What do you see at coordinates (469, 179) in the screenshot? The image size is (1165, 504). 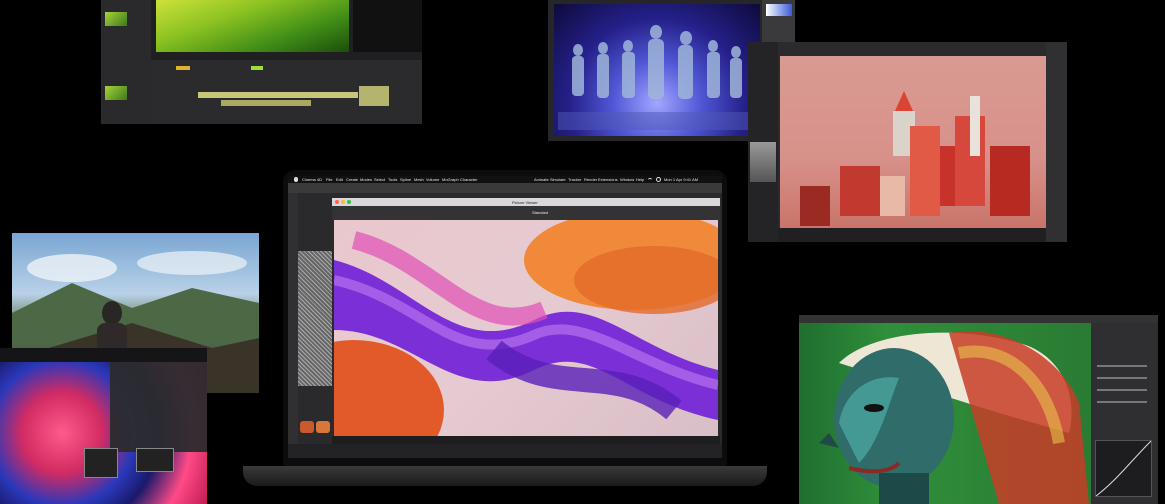 I see `menu-character: Character` at bounding box center [469, 179].